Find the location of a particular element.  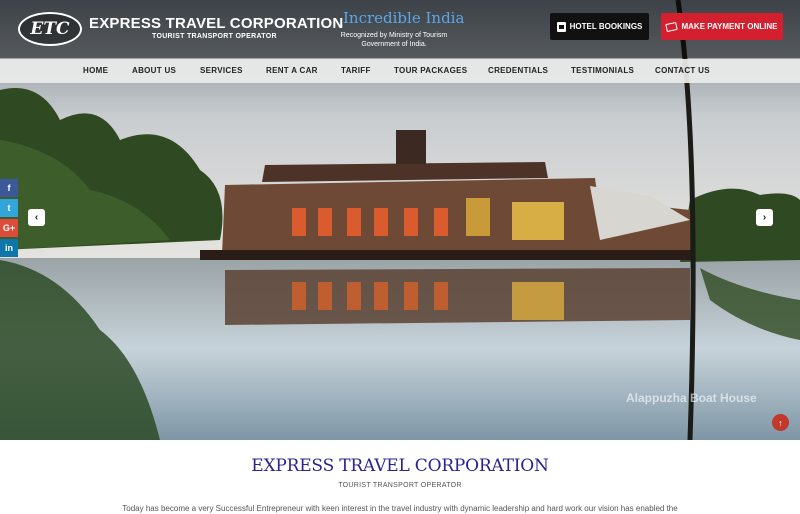

page-title: EXPRESS TRAVEL CORPORATION is located at coordinates (400, 466).